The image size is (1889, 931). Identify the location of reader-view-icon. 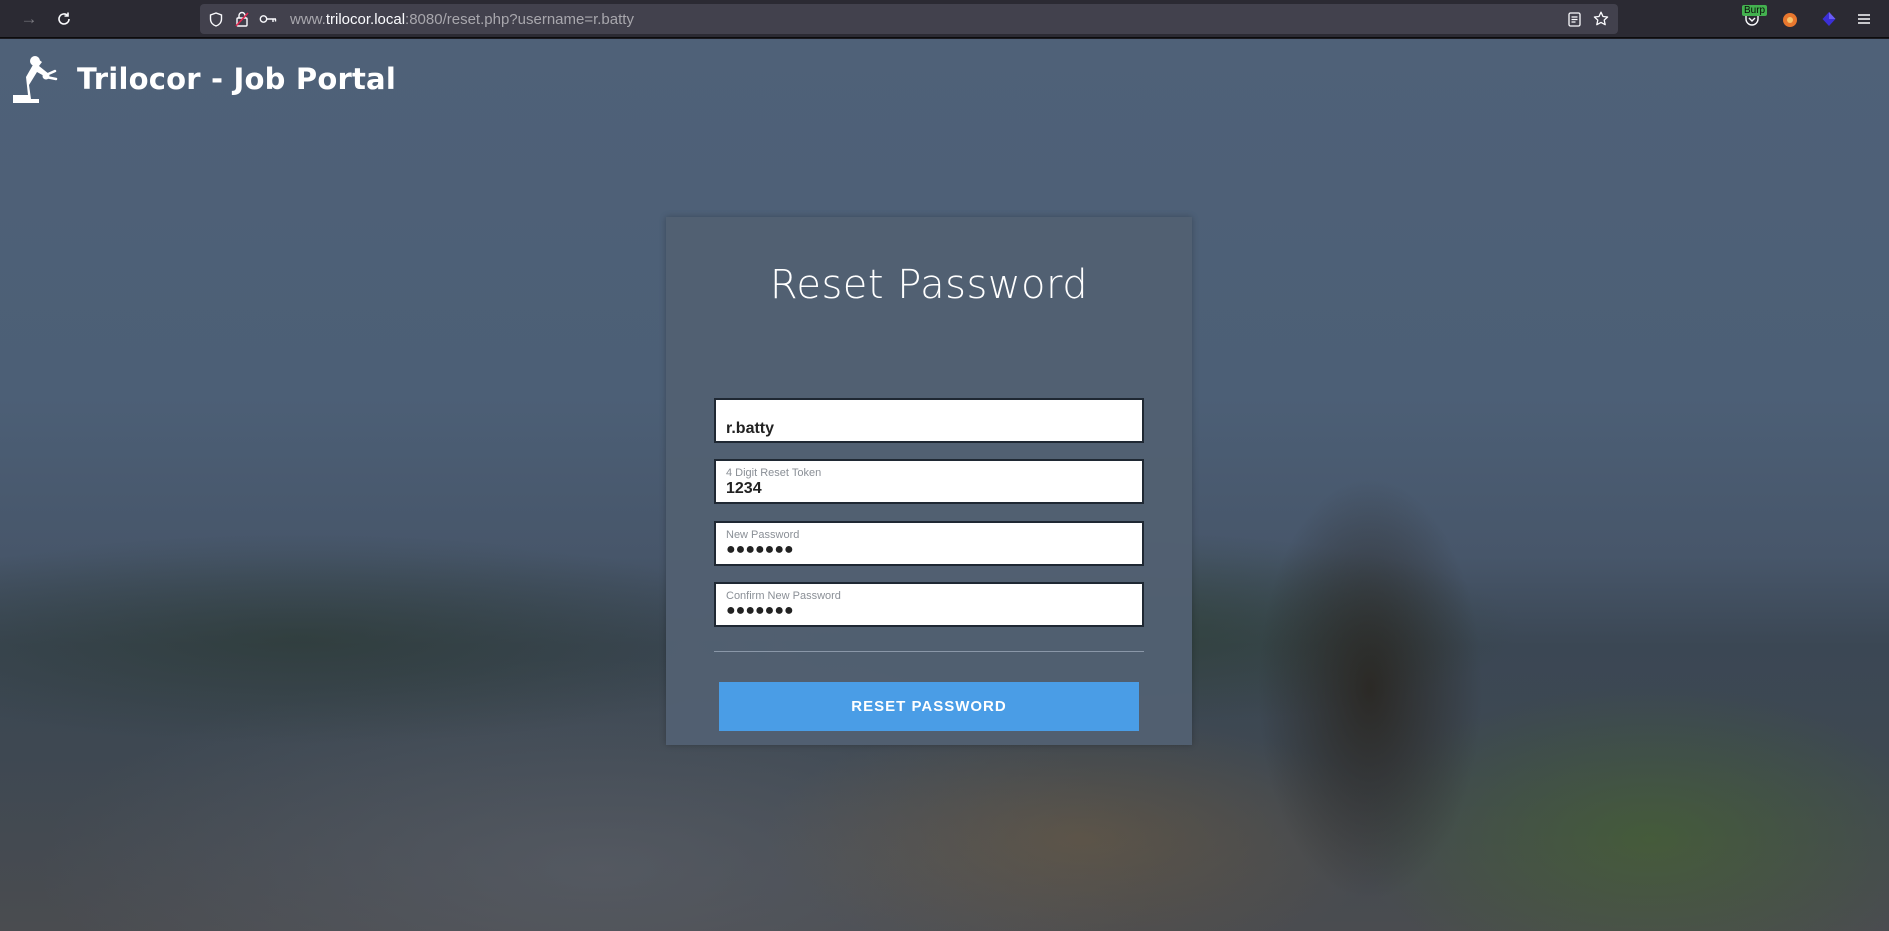
(1574, 19).